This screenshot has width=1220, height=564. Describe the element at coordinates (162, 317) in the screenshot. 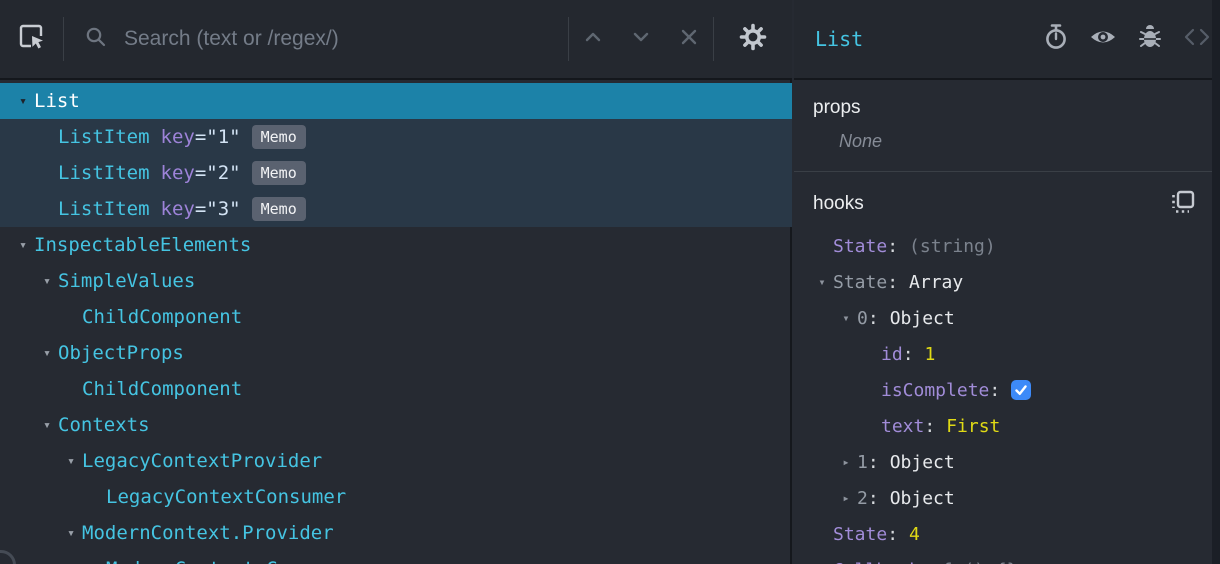

I see `component-name: ChildComponent` at that location.